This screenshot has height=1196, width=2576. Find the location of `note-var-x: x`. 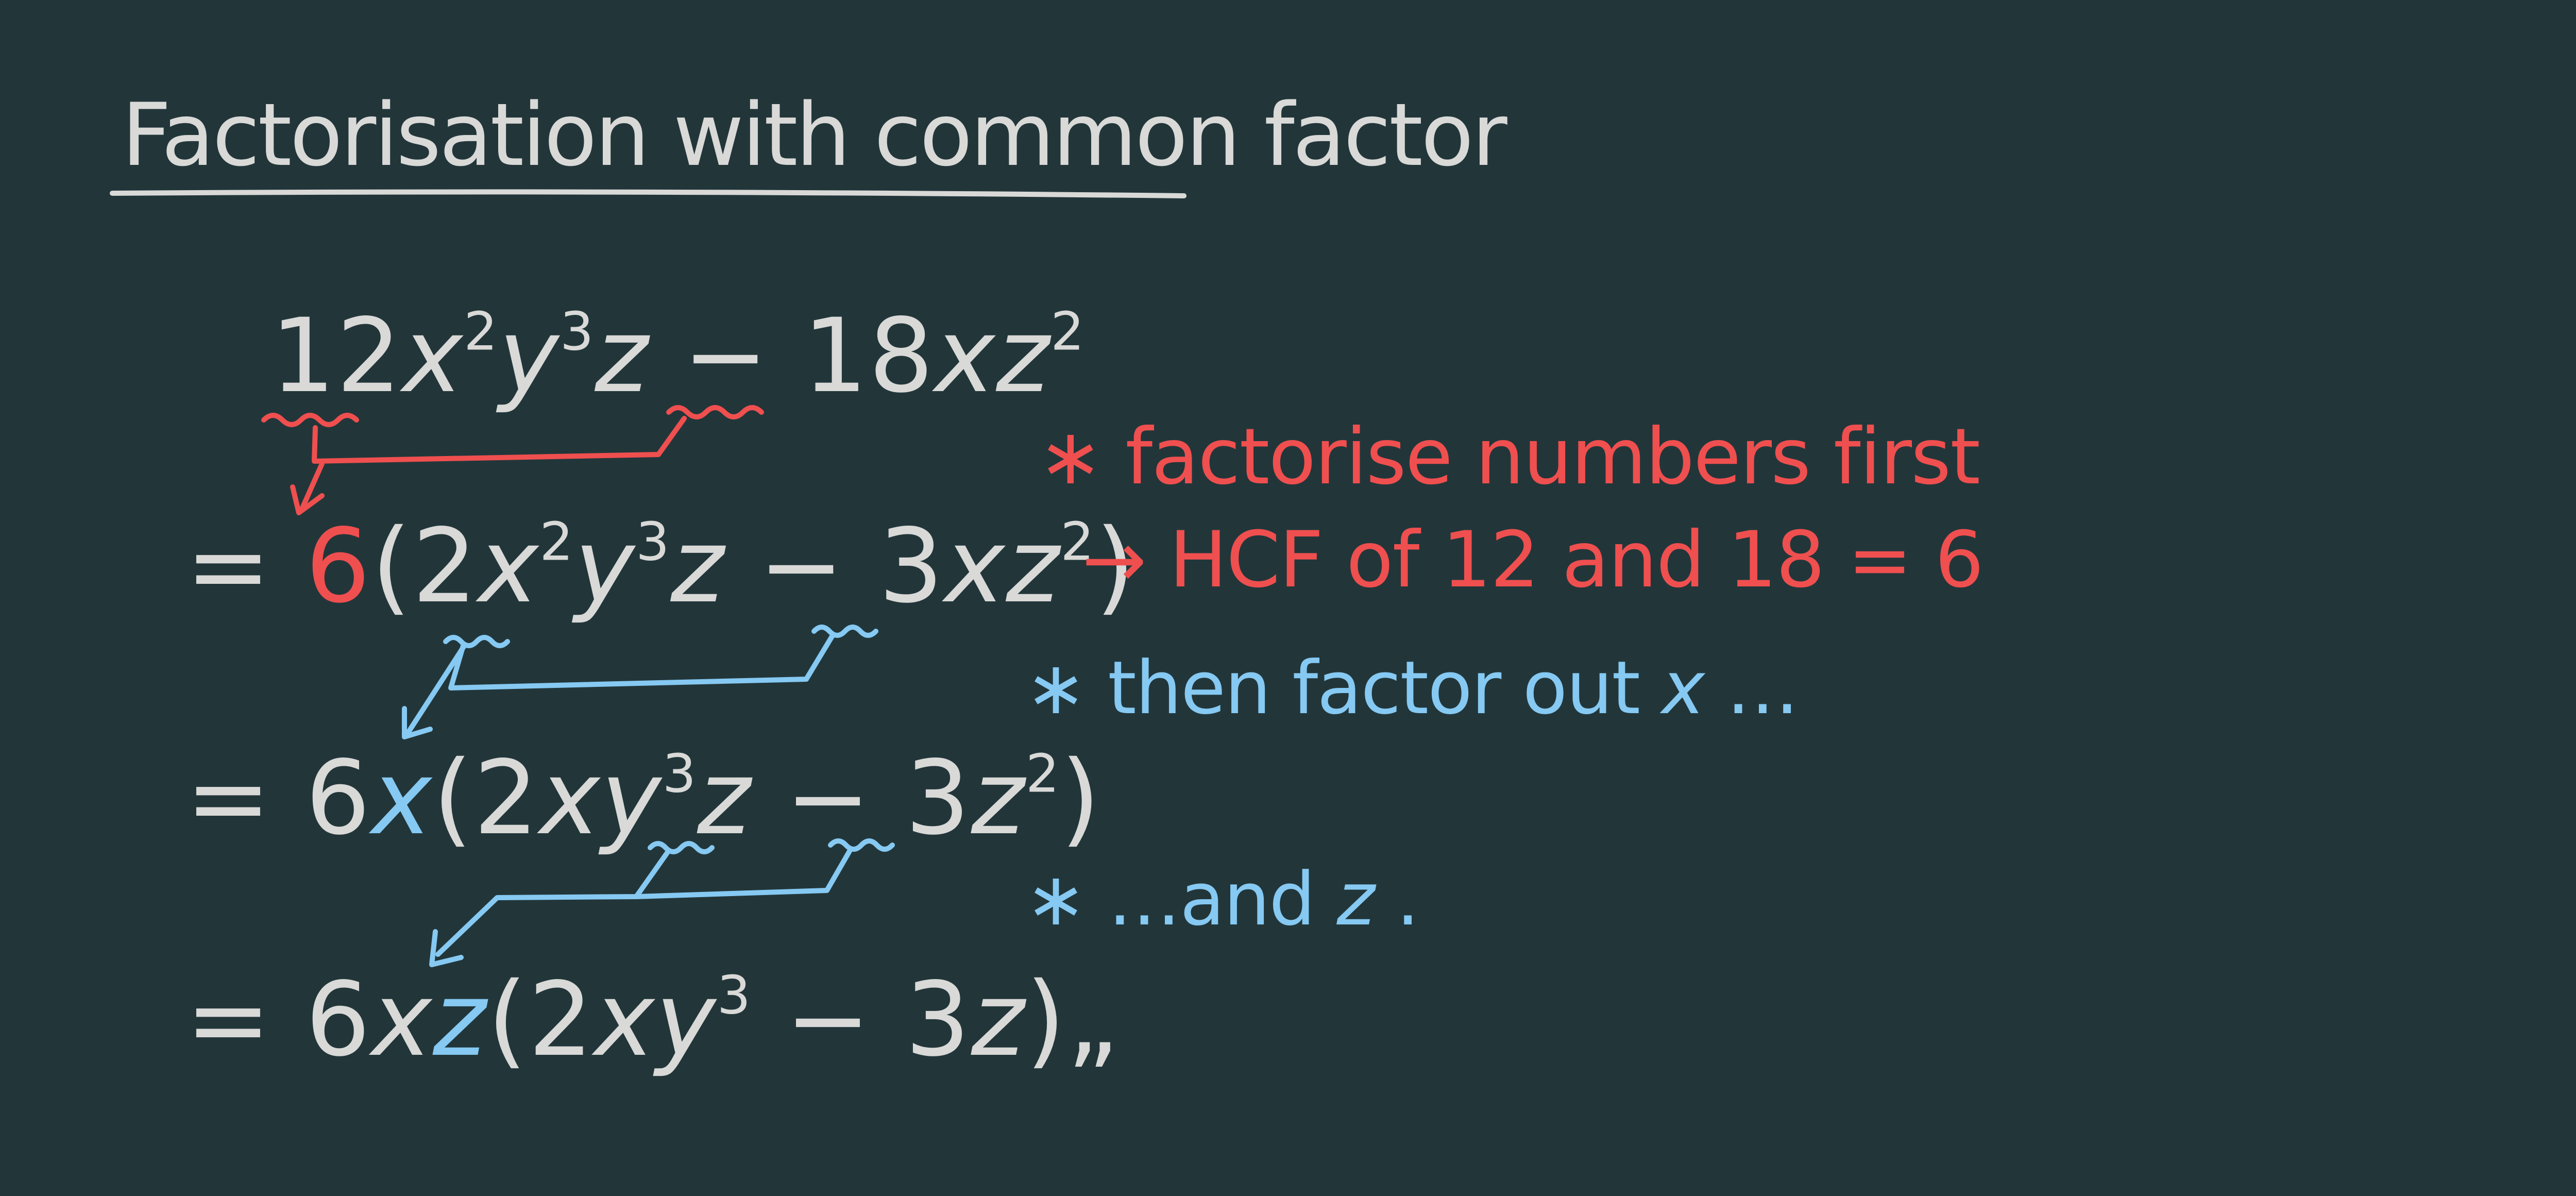

note-var-x: x is located at coordinates (1683, 688).